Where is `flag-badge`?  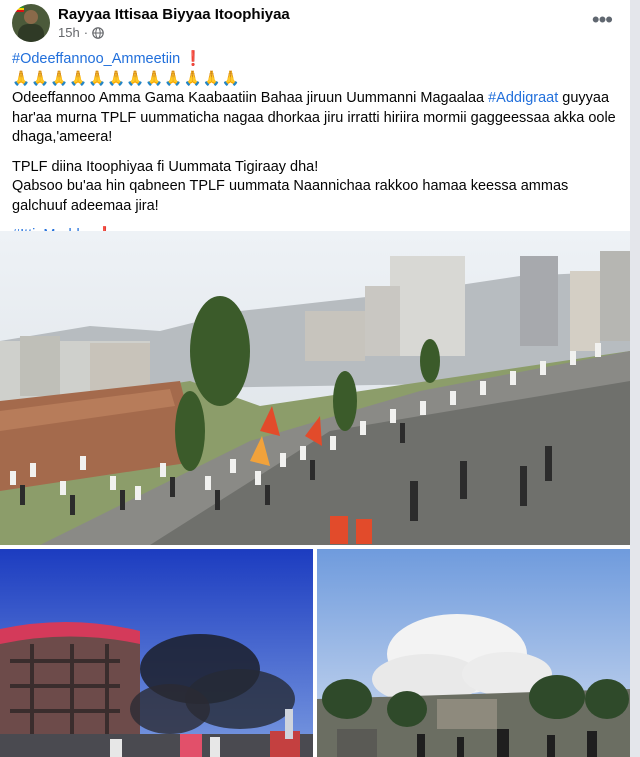 flag-badge is located at coordinates (19, 9).